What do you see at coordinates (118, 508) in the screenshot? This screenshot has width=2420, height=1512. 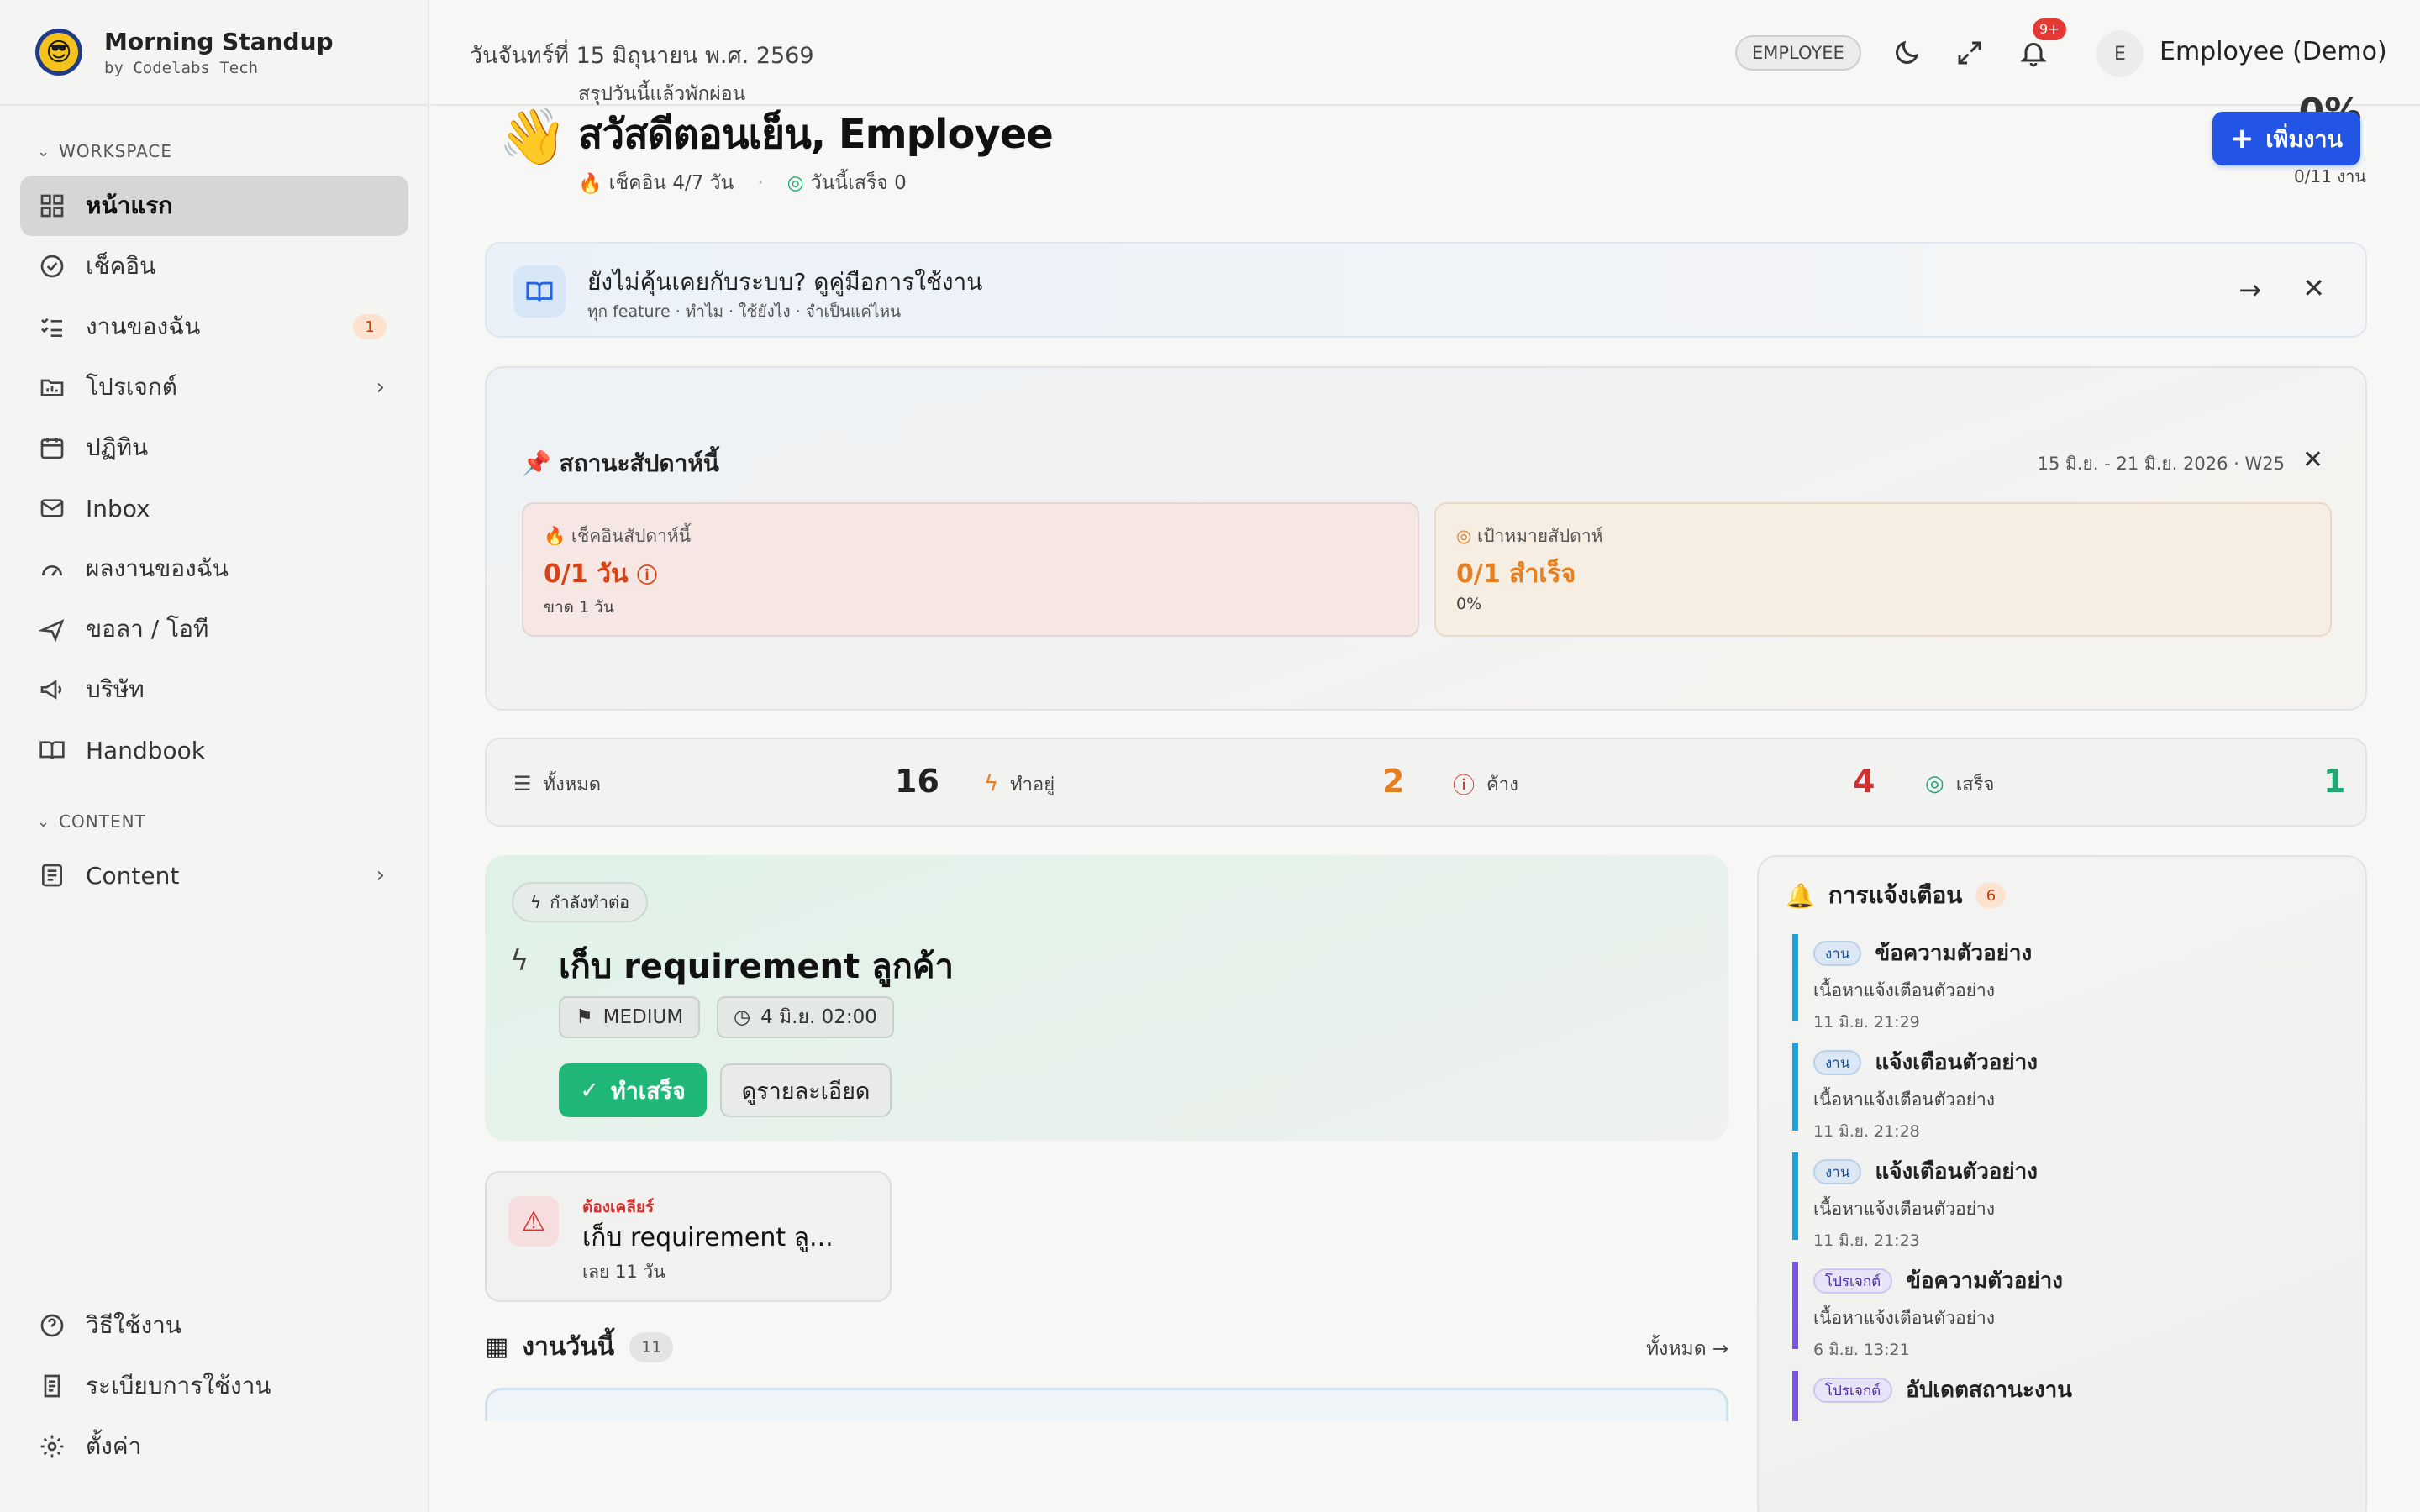 I see `sidebar-item-label: Inbox` at bounding box center [118, 508].